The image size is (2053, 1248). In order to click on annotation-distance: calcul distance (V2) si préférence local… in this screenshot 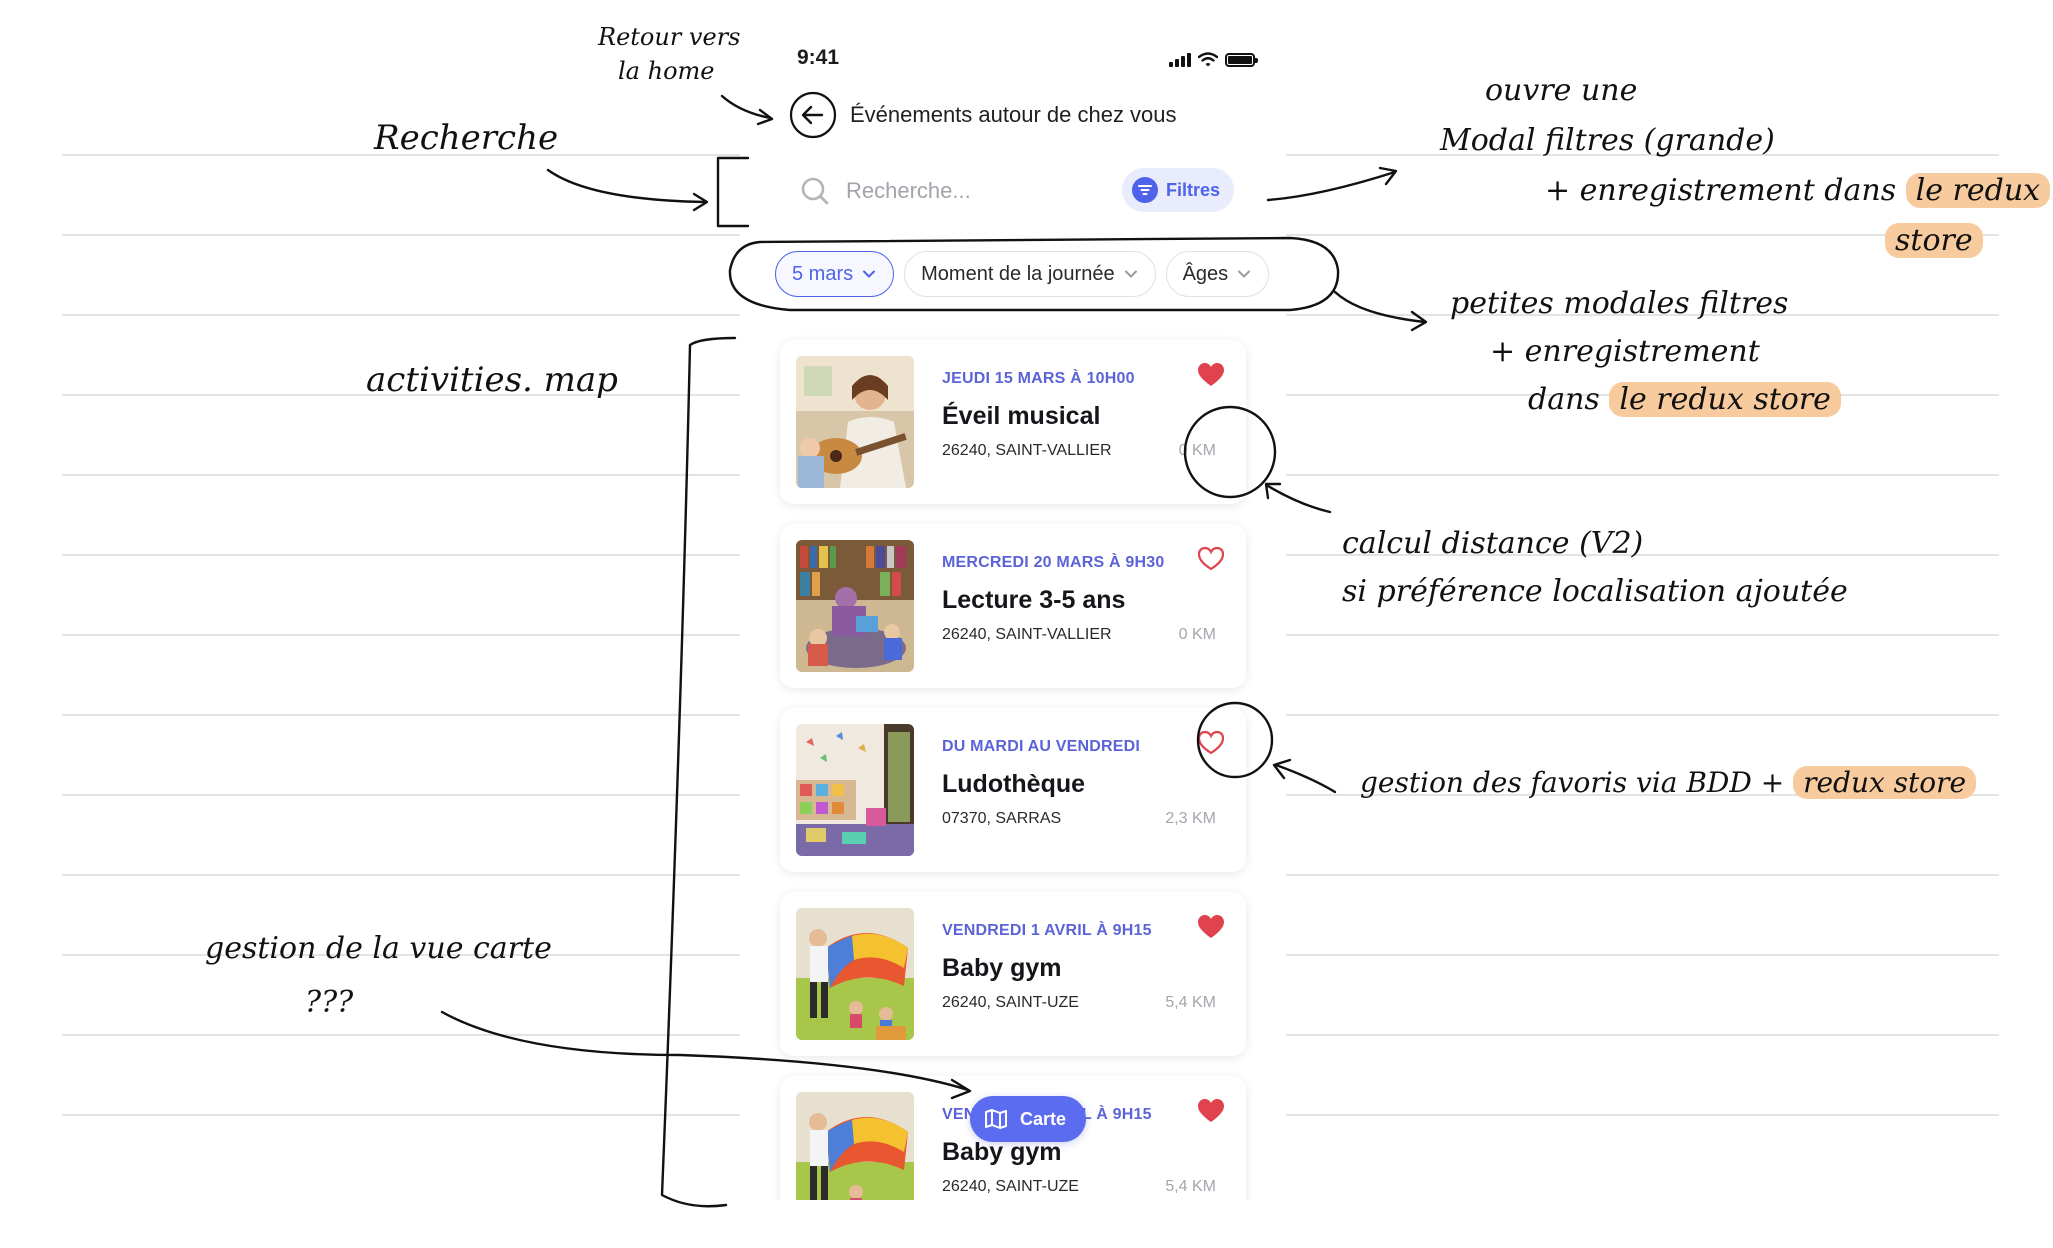, I will do `click(1595, 568)`.